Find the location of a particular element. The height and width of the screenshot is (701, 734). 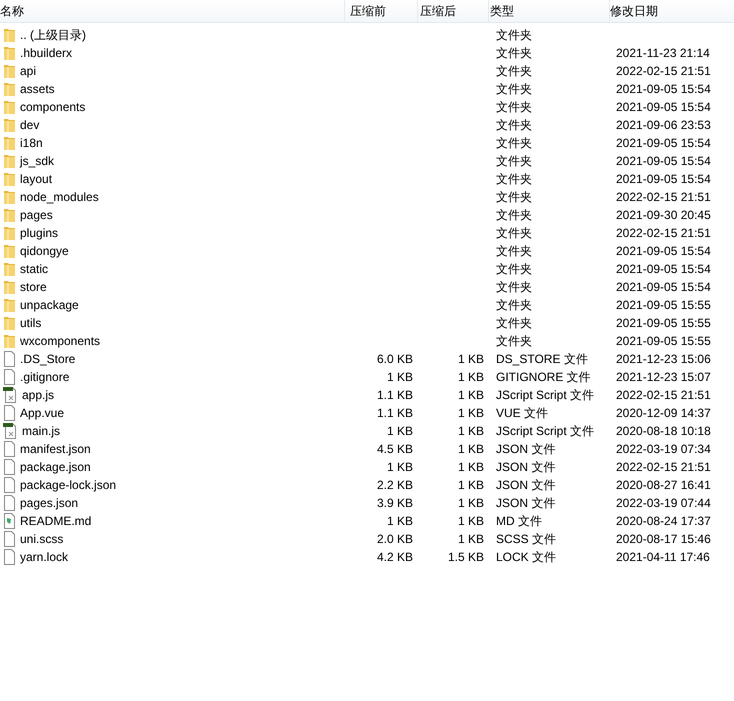

file-name: pages is located at coordinates (36, 215).